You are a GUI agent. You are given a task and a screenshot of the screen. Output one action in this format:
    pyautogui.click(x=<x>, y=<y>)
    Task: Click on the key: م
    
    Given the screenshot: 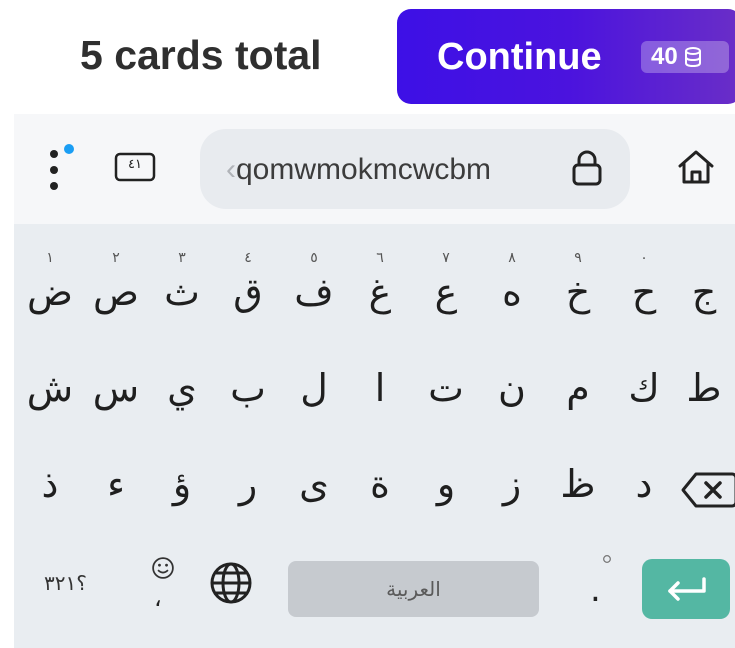 What is the action you would take?
    pyautogui.click(x=578, y=388)
    